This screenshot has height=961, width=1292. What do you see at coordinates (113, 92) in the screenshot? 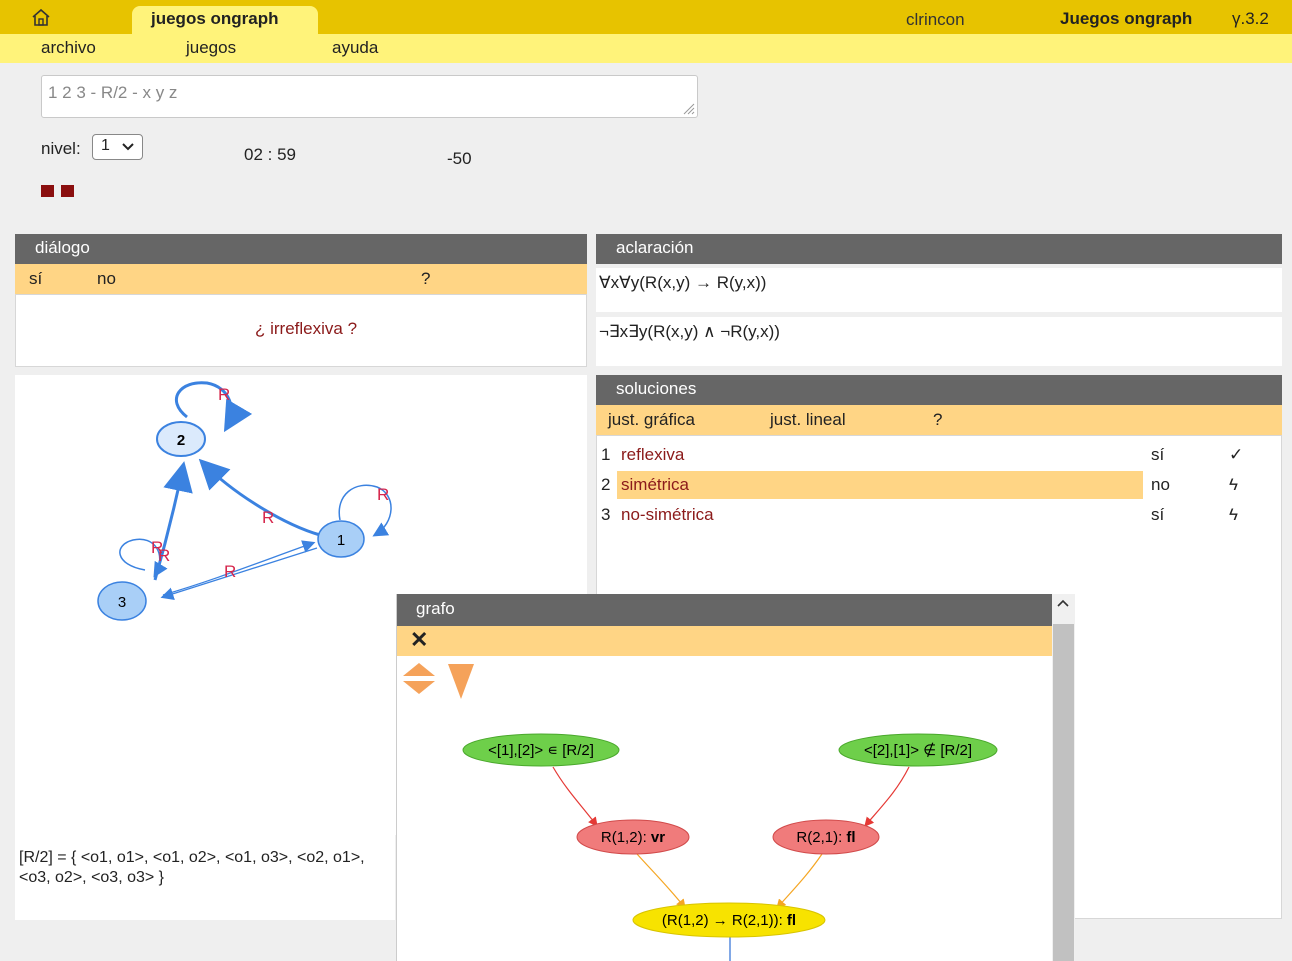
I see `query-text: 1 2 3 - R/2 - x y z` at bounding box center [113, 92].